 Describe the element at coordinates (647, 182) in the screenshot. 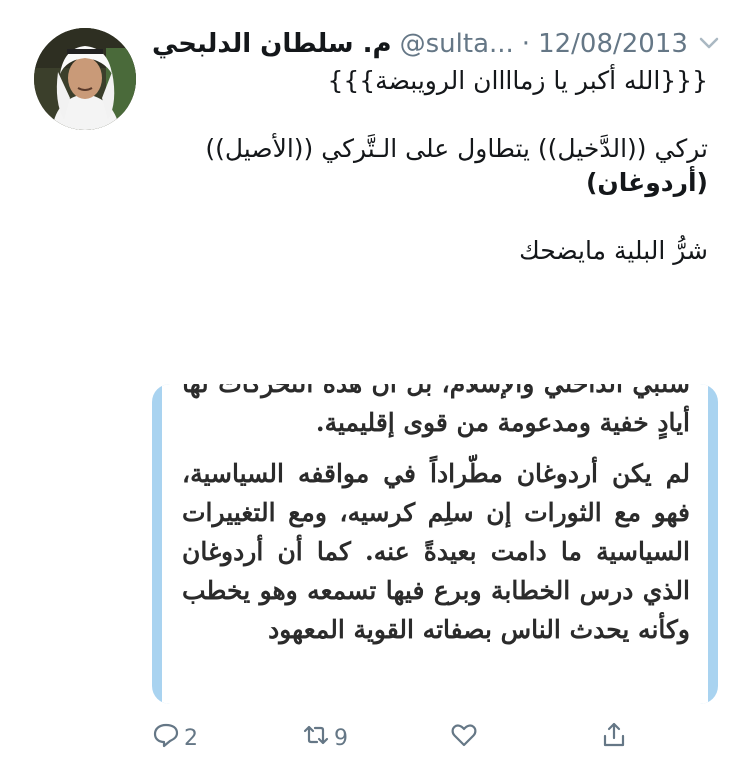

I see `tweet-text-line: (أردوغان)` at that location.